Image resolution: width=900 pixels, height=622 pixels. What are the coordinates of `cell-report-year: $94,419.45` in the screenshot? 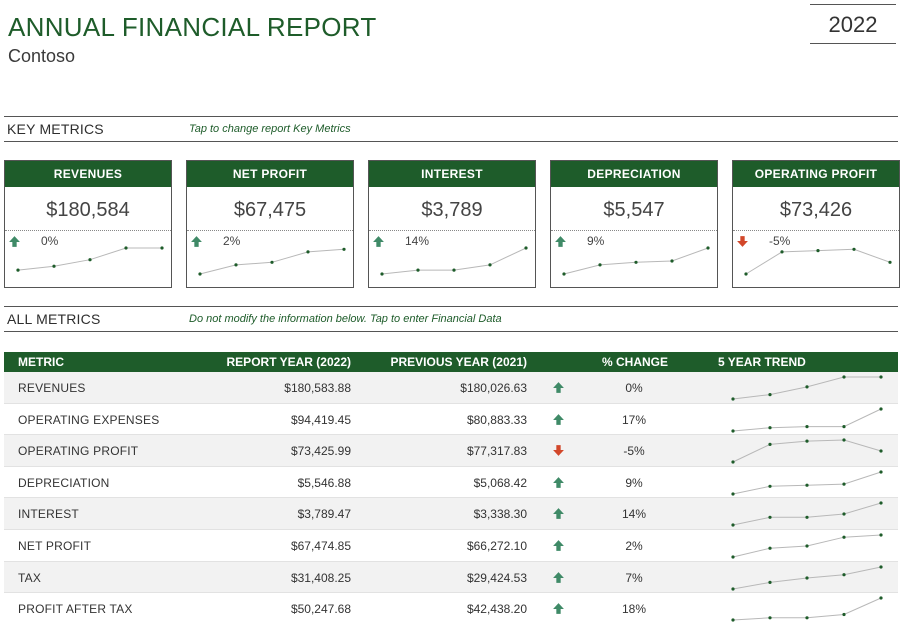 It's located at (320, 419).